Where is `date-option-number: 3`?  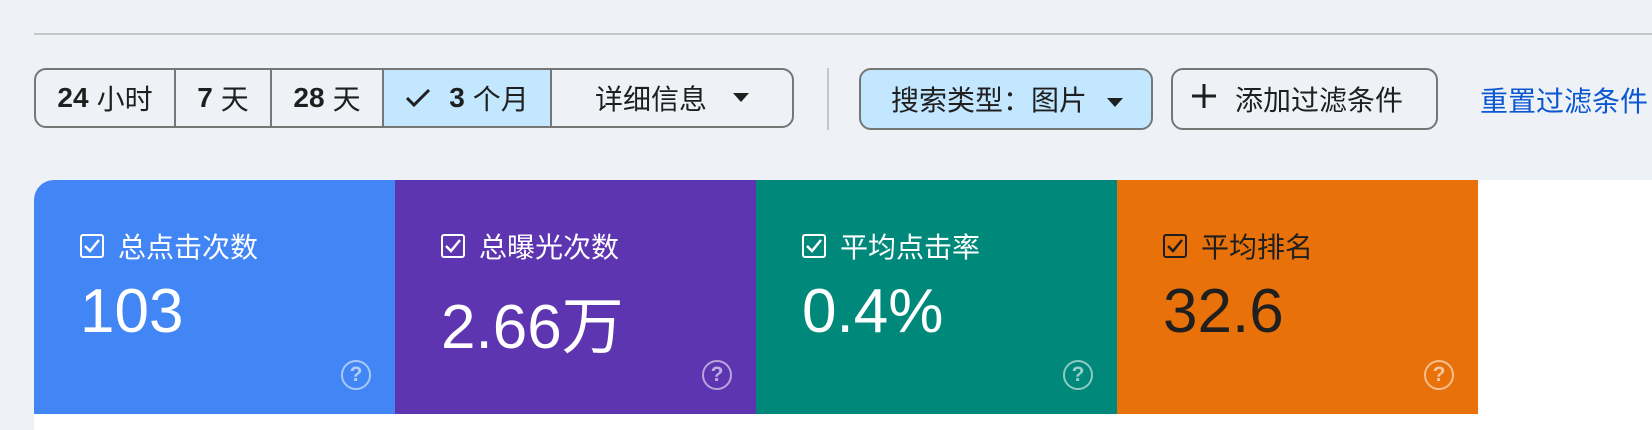
date-option-number: 3 is located at coordinates (457, 97).